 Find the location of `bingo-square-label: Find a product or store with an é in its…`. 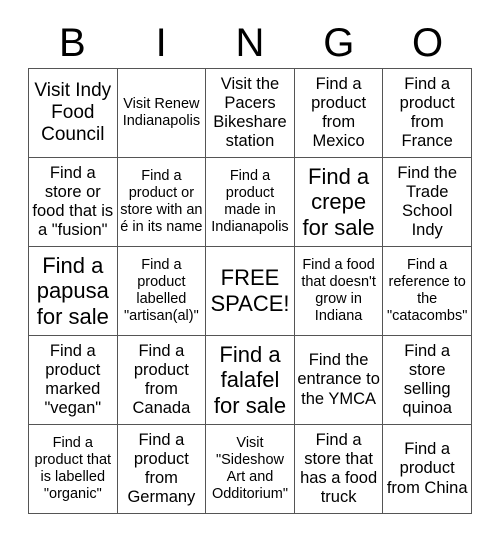

bingo-square-label: Find a product or store with an é in its… is located at coordinates (161, 201).